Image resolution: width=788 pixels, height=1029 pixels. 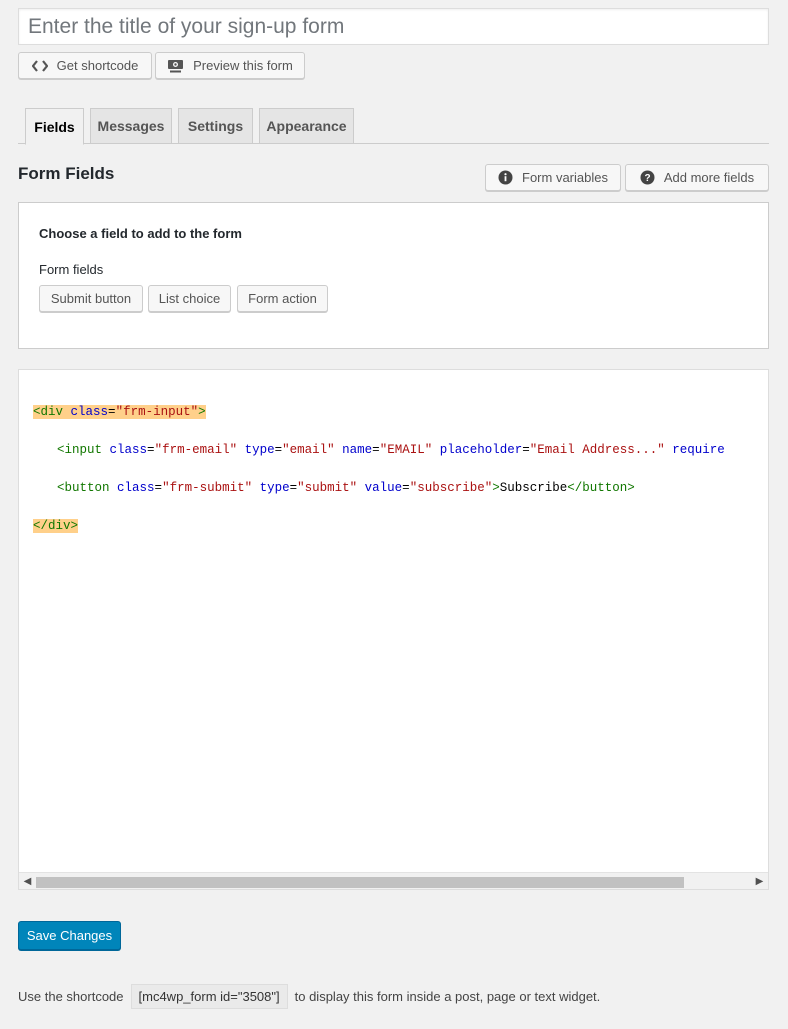 I want to click on get-shortcode-button: Get shortcode, so click(x=85, y=65).